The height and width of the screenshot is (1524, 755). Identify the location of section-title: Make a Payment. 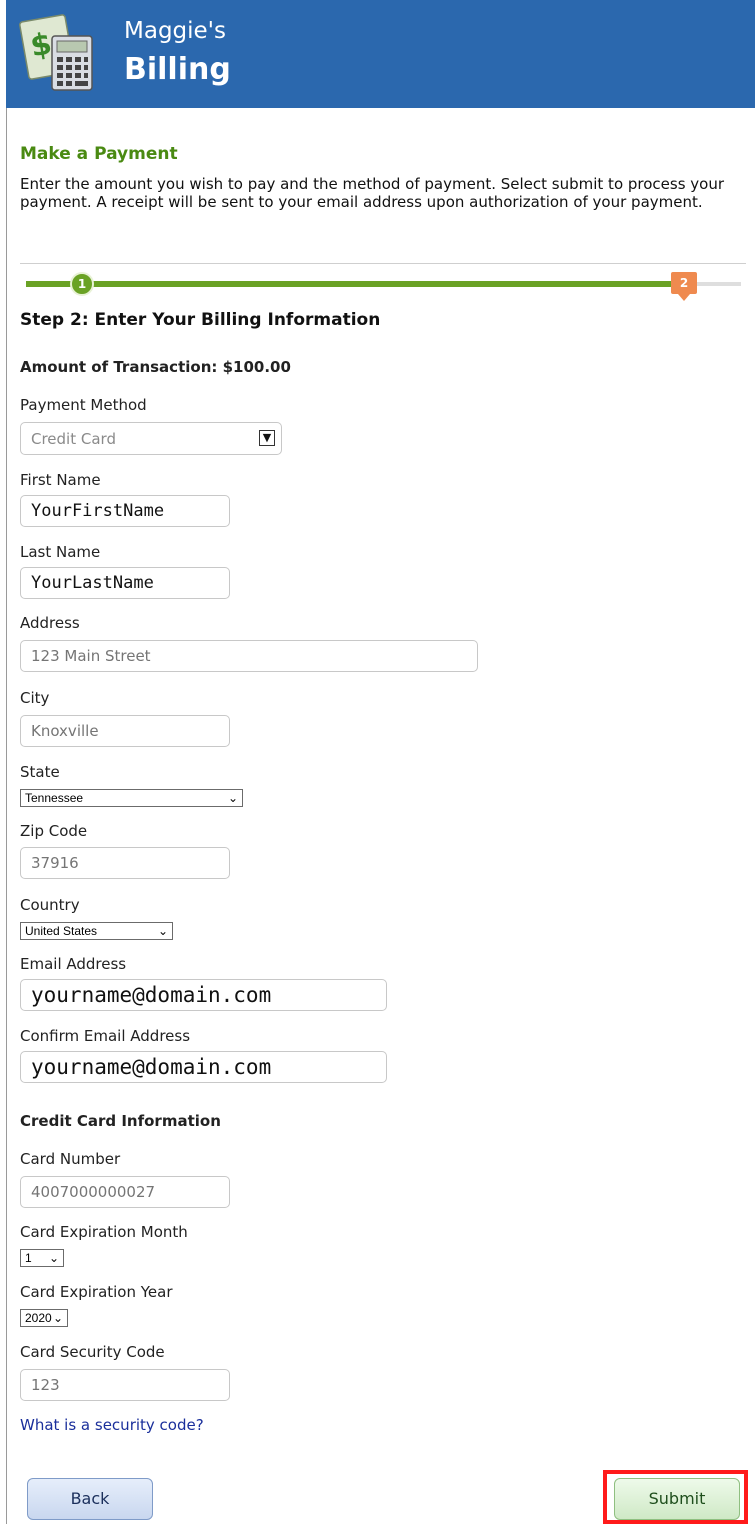
(99, 154).